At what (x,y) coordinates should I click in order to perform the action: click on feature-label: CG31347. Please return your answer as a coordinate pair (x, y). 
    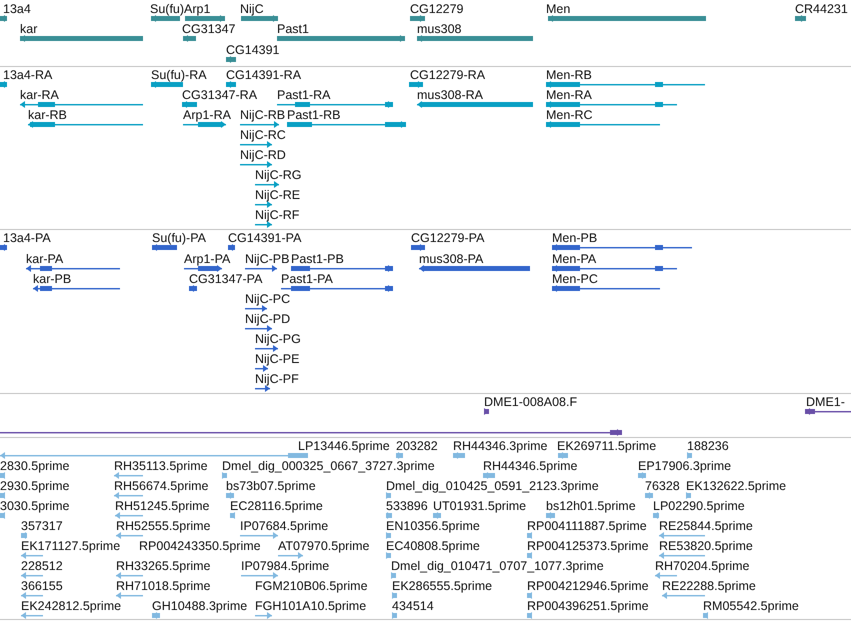
    Looking at the image, I should click on (209, 29).